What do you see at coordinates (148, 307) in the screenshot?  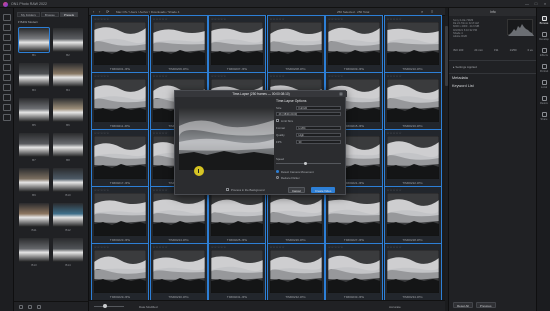 I see `sort-select: Date Modified` at bounding box center [148, 307].